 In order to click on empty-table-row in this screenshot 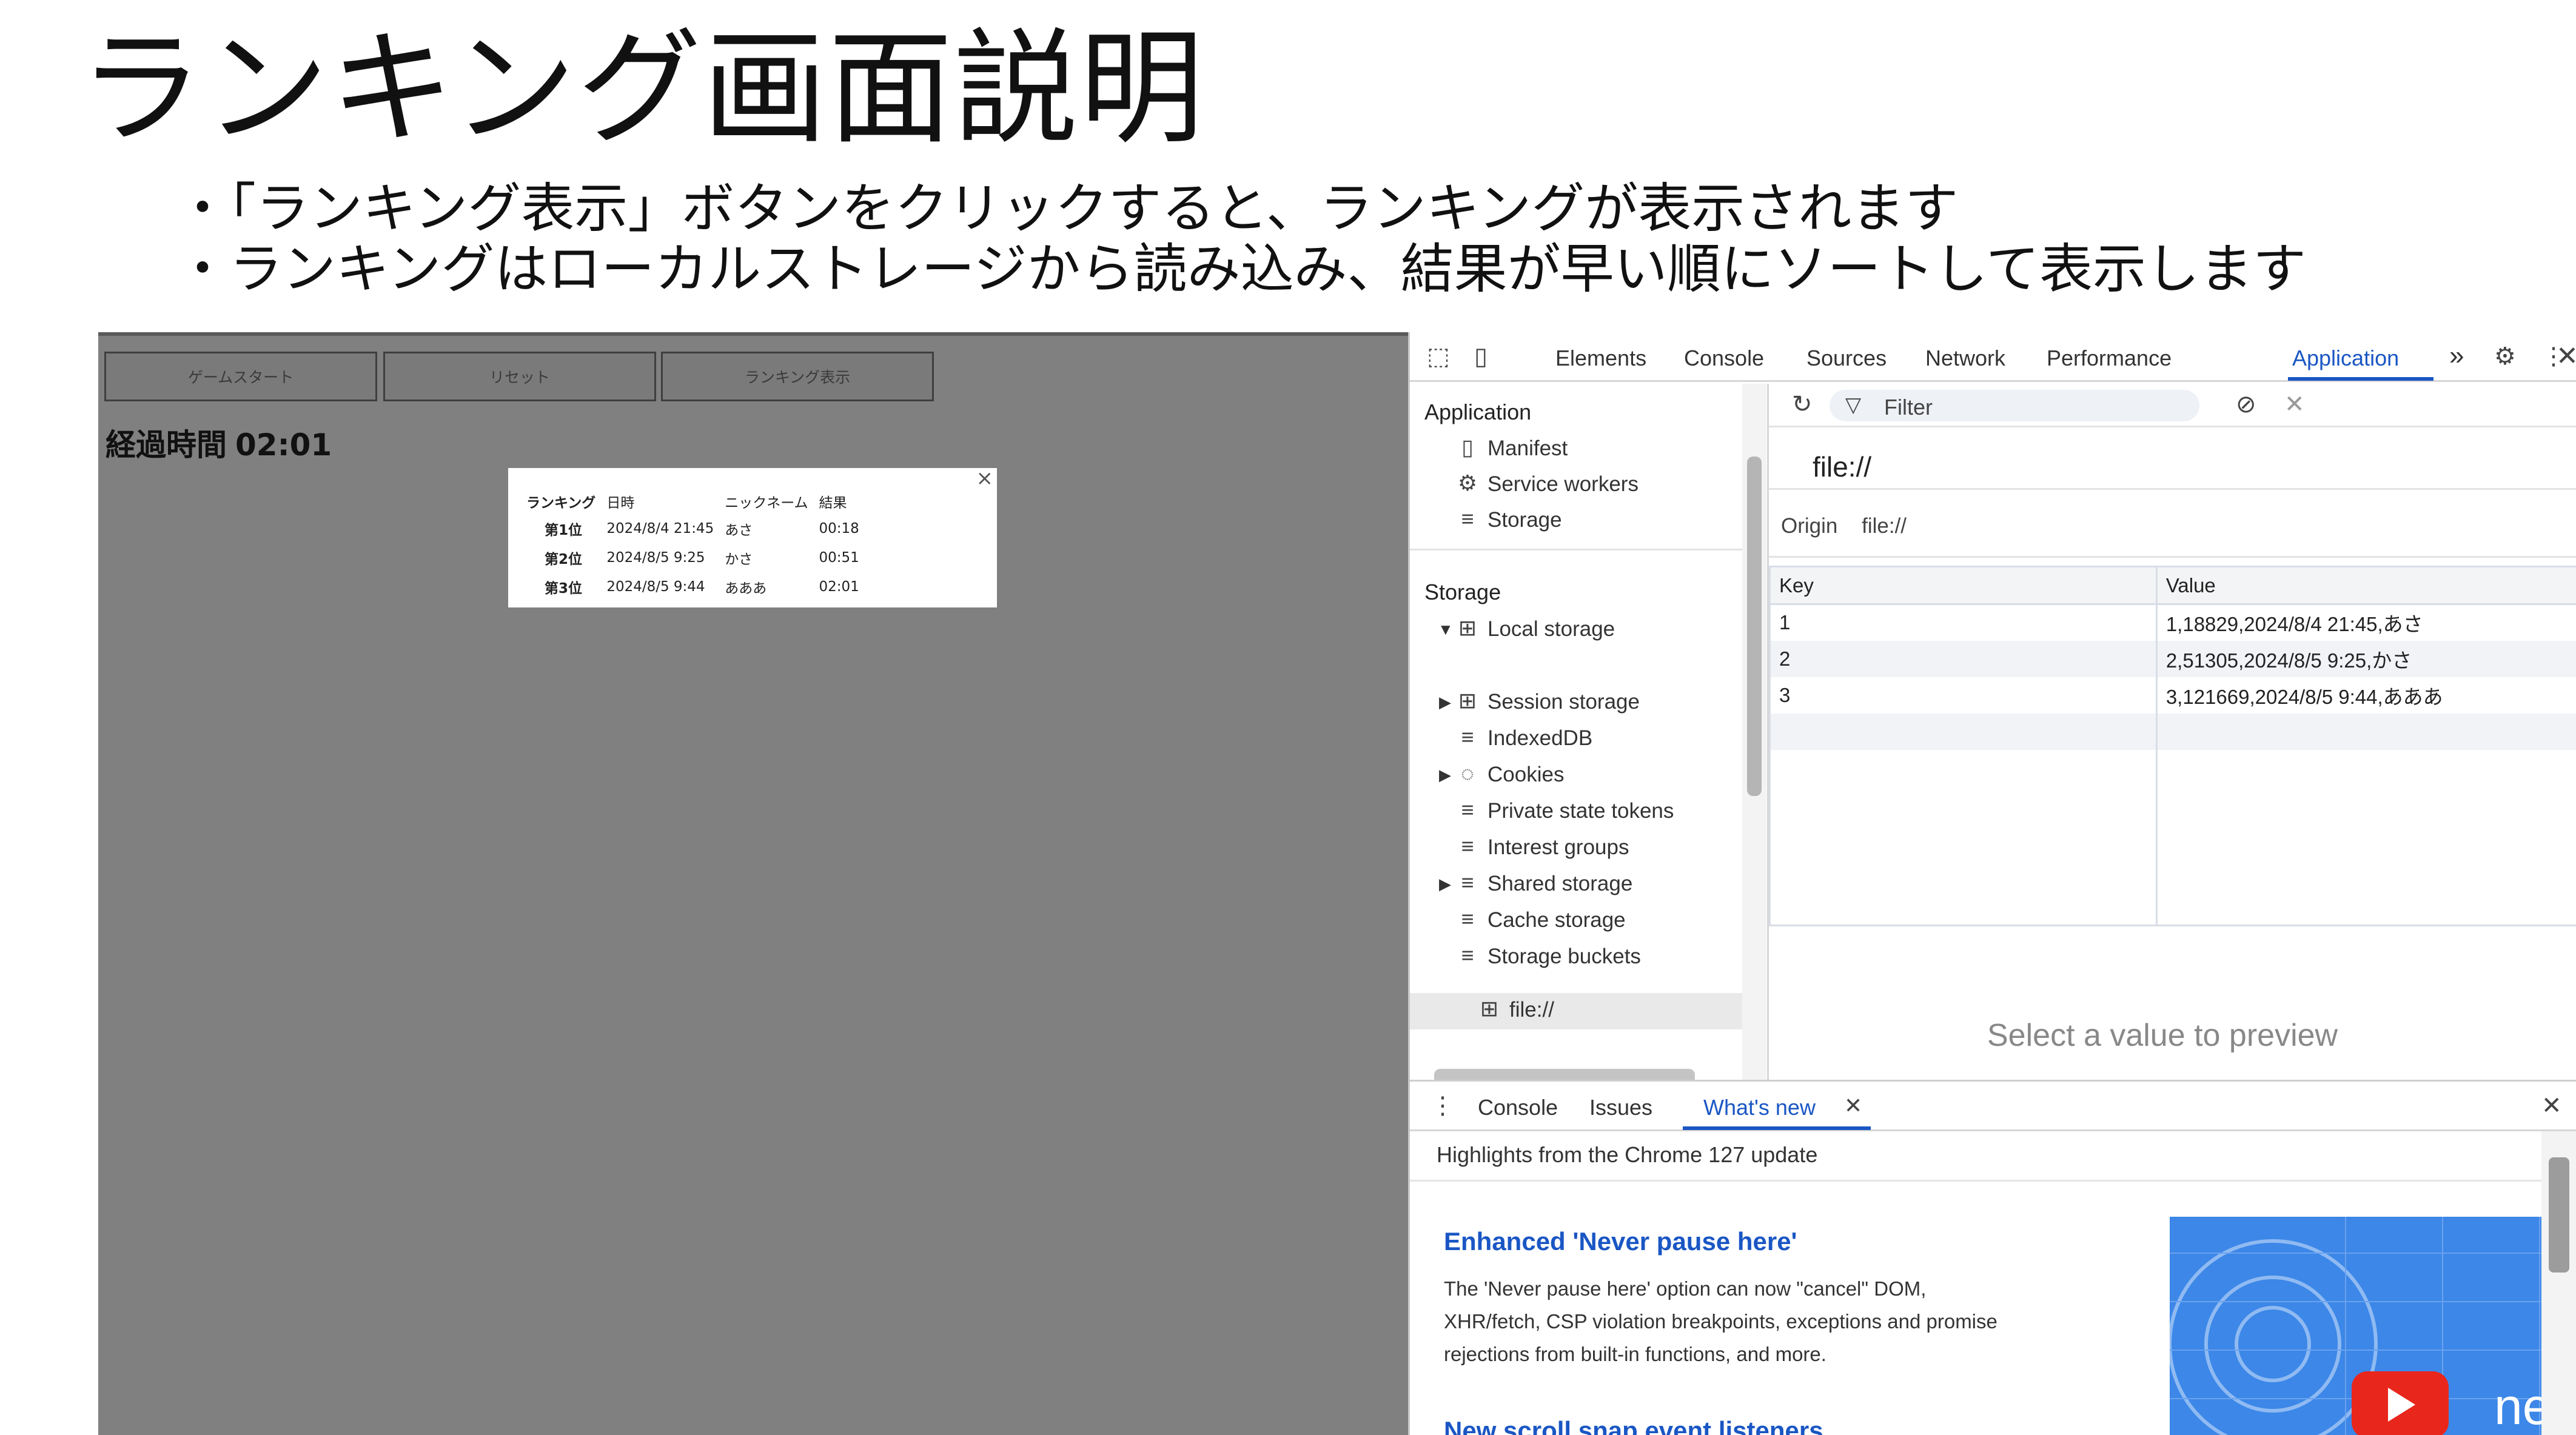, I will do `click(2172, 731)`.